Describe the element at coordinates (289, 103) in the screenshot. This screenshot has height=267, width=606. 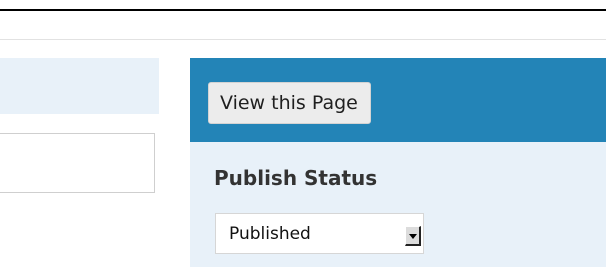
I see `view-page-button: View this Page` at that location.